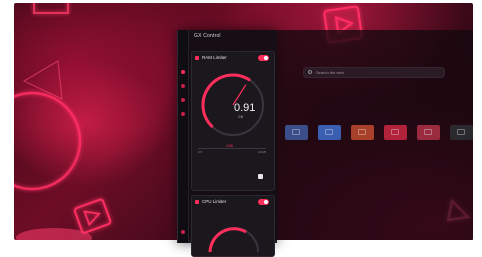  I want to click on neon-square-top-left, so click(51, 8).